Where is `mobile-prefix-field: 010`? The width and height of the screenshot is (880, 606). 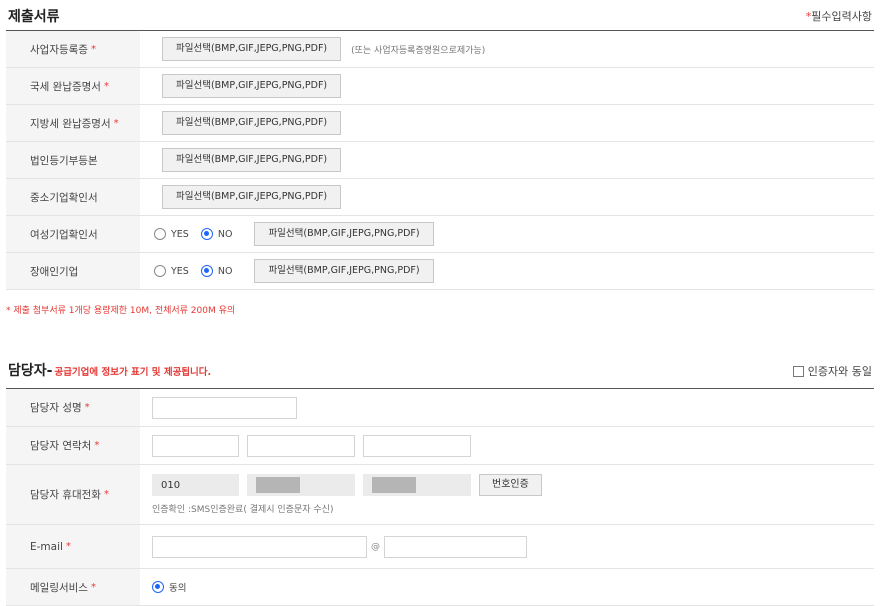 mobile-prefix-field: 010 is located at coordinates (195, 485).